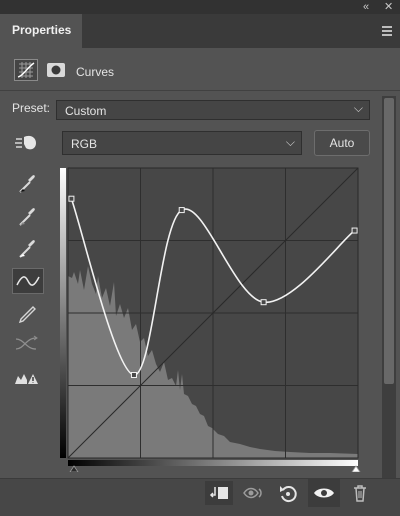 This screenshot has width=400, height=516. I want to click on draw-curve-pencil-icon, so click(27, 312).